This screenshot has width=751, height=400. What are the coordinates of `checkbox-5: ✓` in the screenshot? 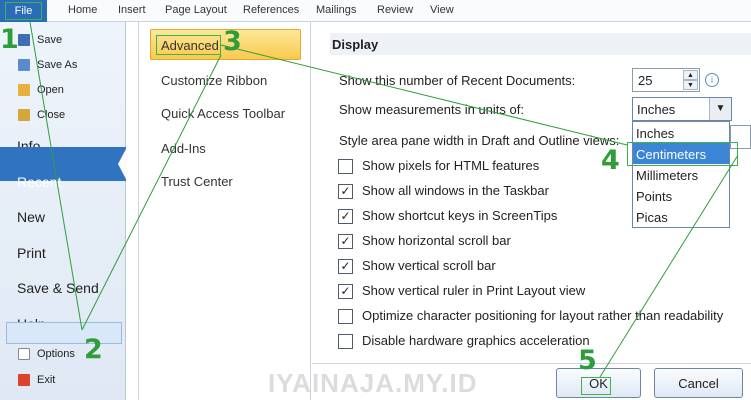 It's located at (345, 291).